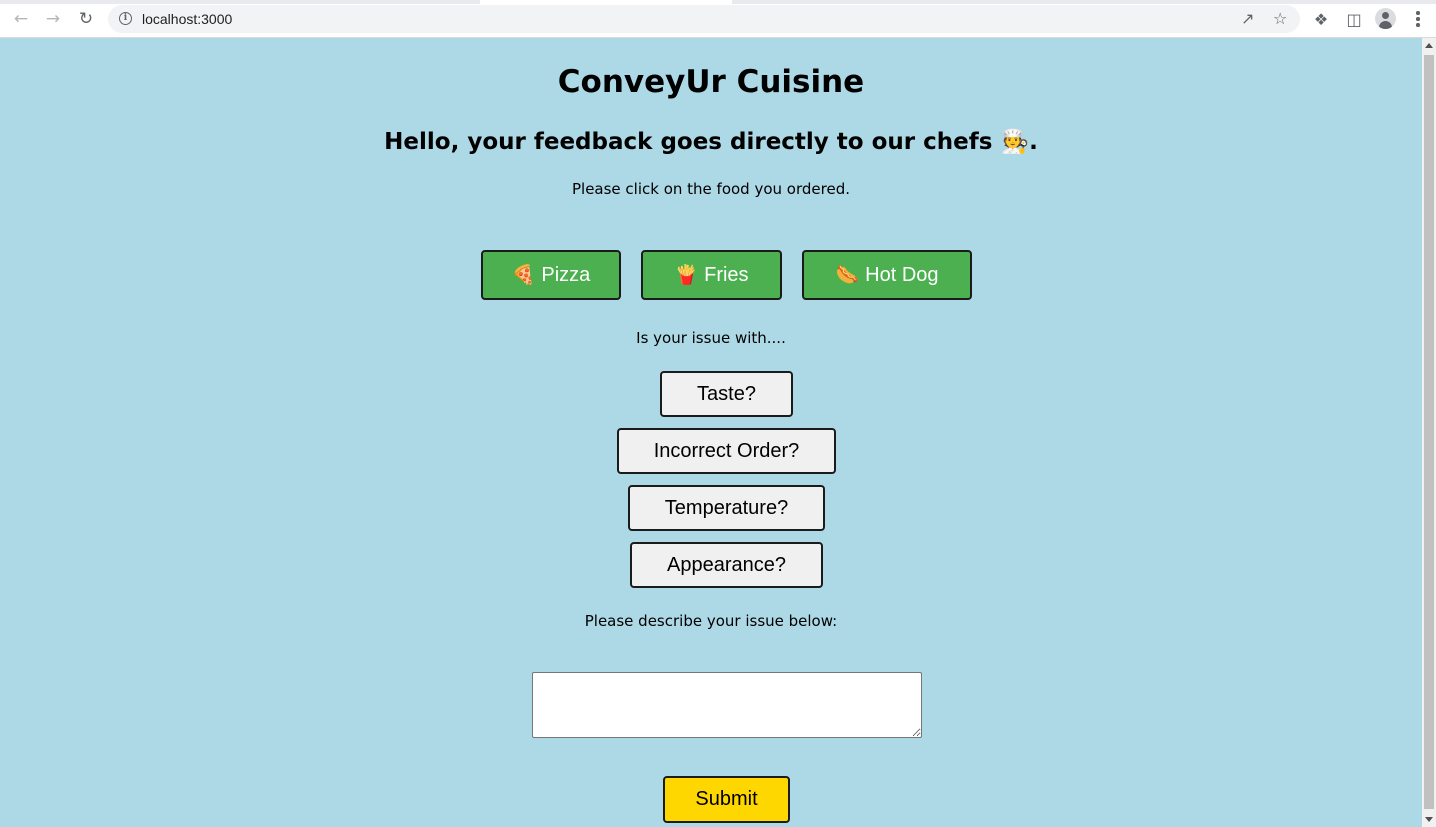  Describe the element at coordinates (726, 565) in the screenshot. I see `appearance-button: Appearance?` at that location.